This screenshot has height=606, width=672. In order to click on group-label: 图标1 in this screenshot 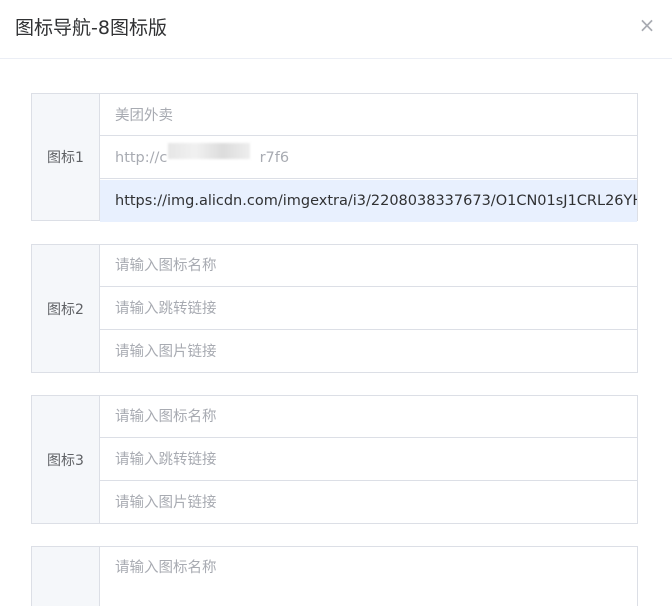, I will do `click(66, 157)`.